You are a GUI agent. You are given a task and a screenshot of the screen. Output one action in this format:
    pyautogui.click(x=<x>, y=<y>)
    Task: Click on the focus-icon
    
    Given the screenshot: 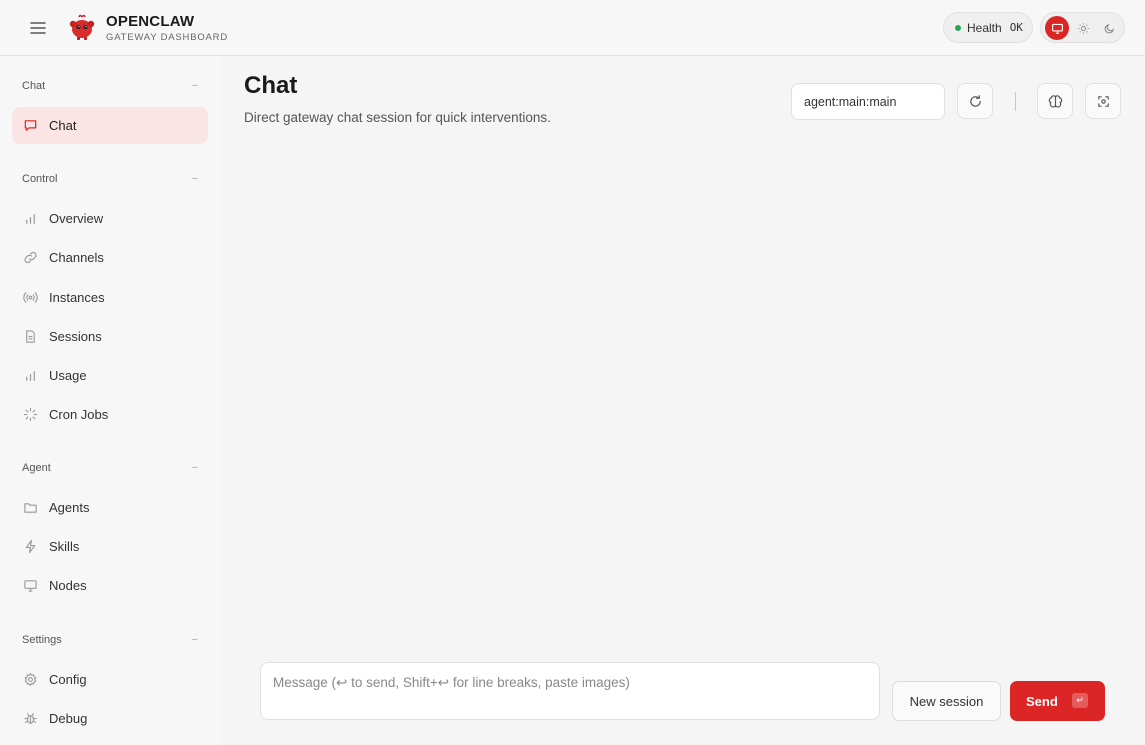 What is the action you would take?
    pyautogui.click(x=1103, y=101)
    